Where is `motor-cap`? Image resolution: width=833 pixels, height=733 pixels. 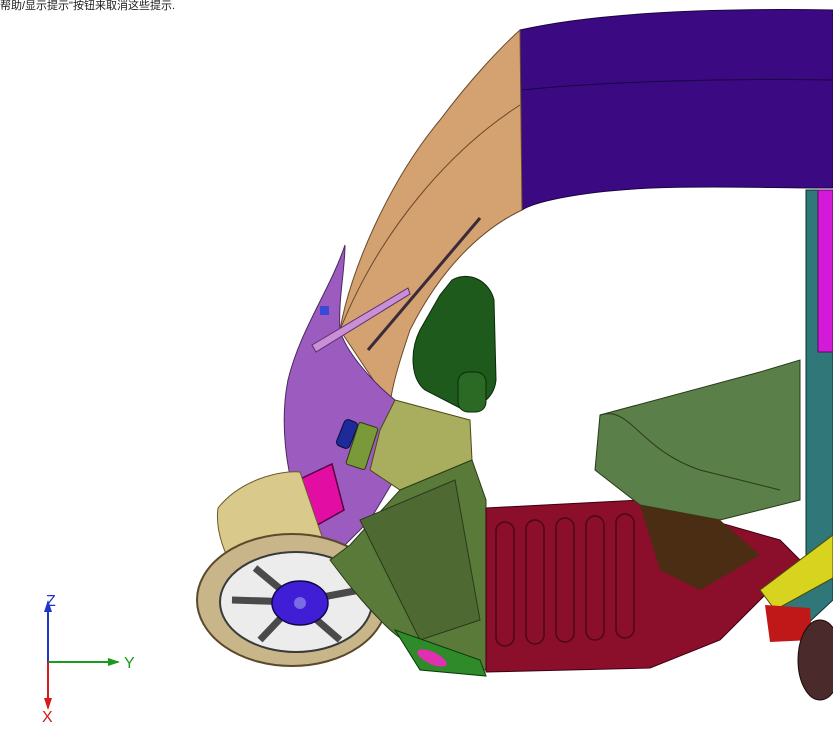 motor-cap is located at coordinates (472, 392).